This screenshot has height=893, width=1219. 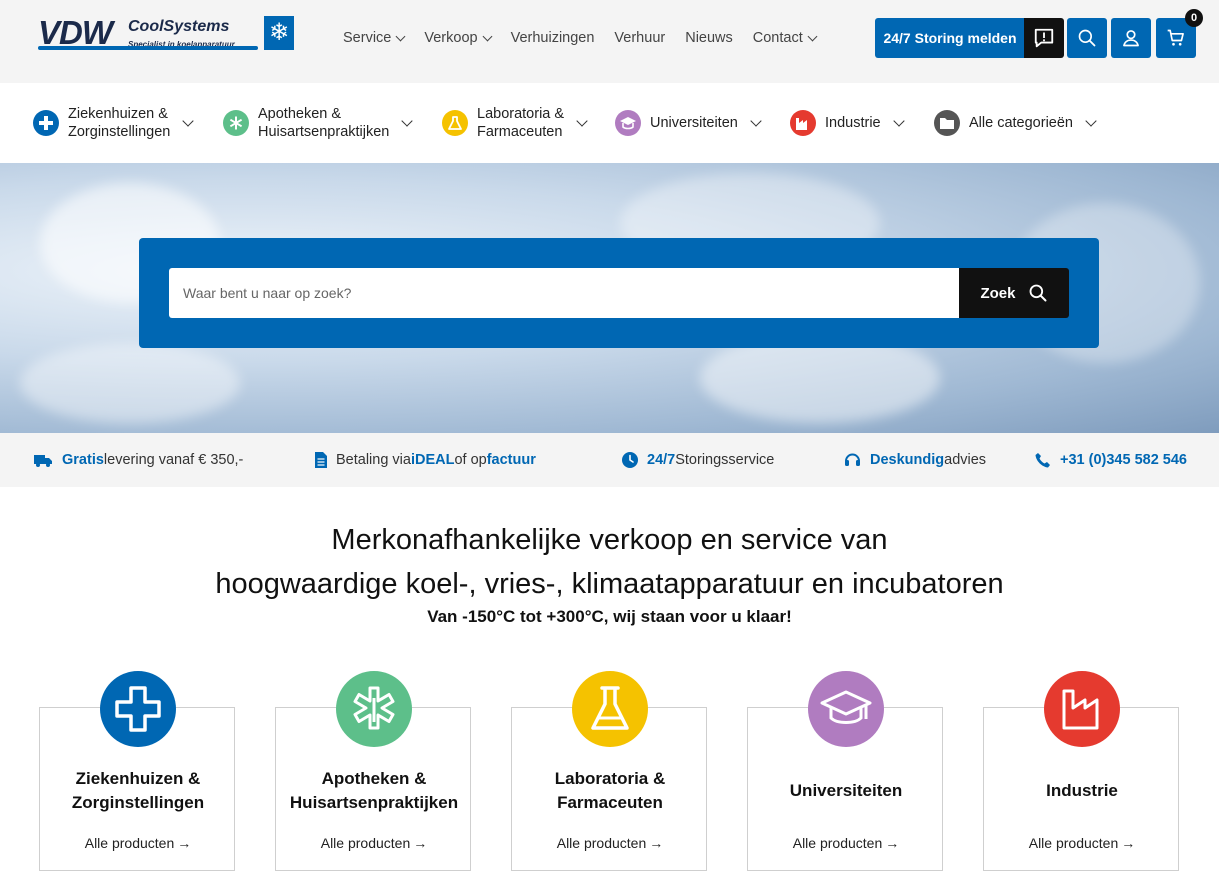 I want to click on nav-item-verhuizingen: Verhuizingen, so click(x=553, y=38).